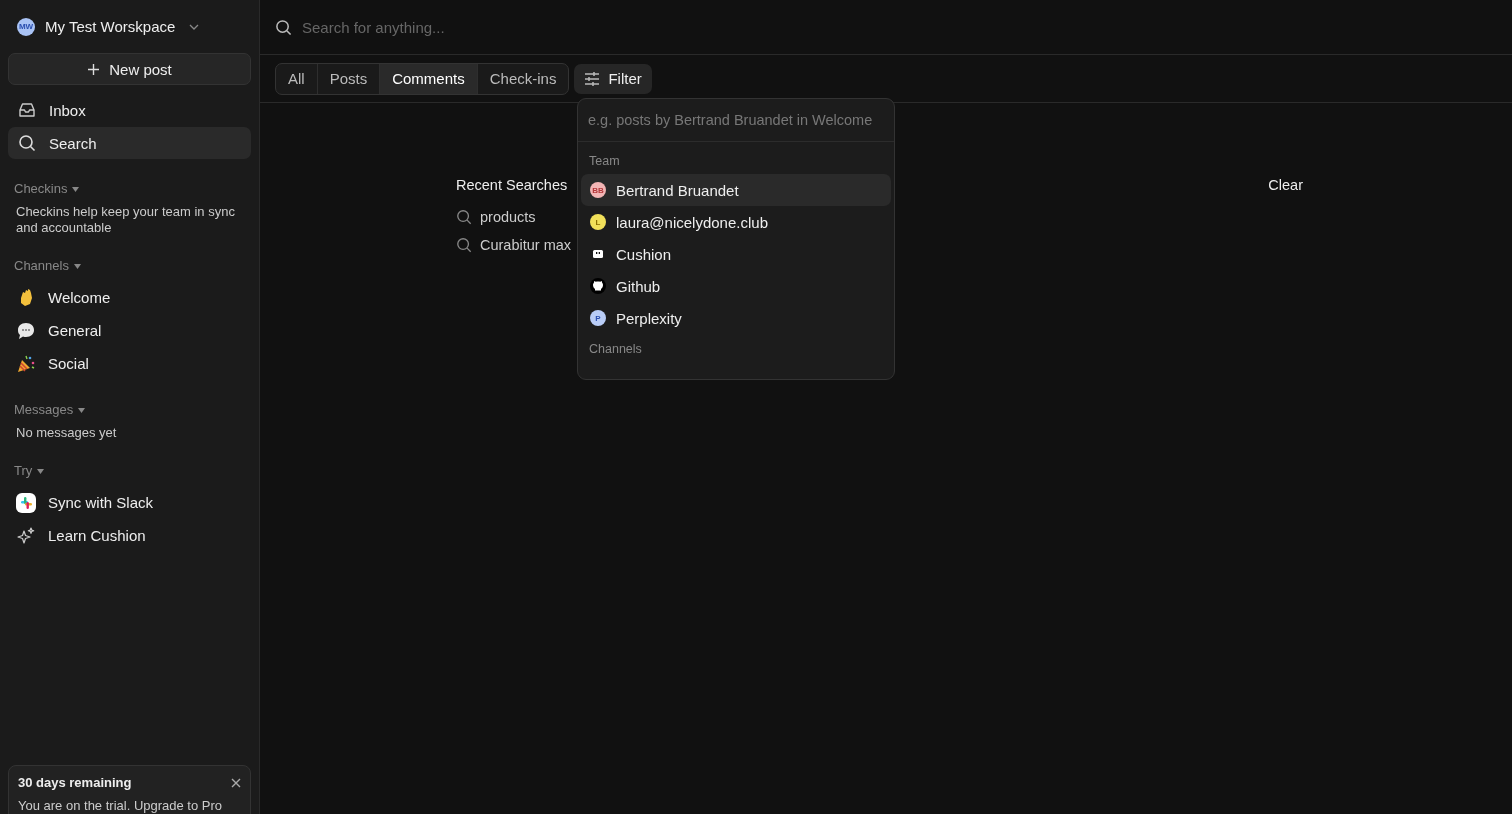 The width and height of the screenshot is (1512, 814). I want to click on filter-button: Filter, so click(613, 78).